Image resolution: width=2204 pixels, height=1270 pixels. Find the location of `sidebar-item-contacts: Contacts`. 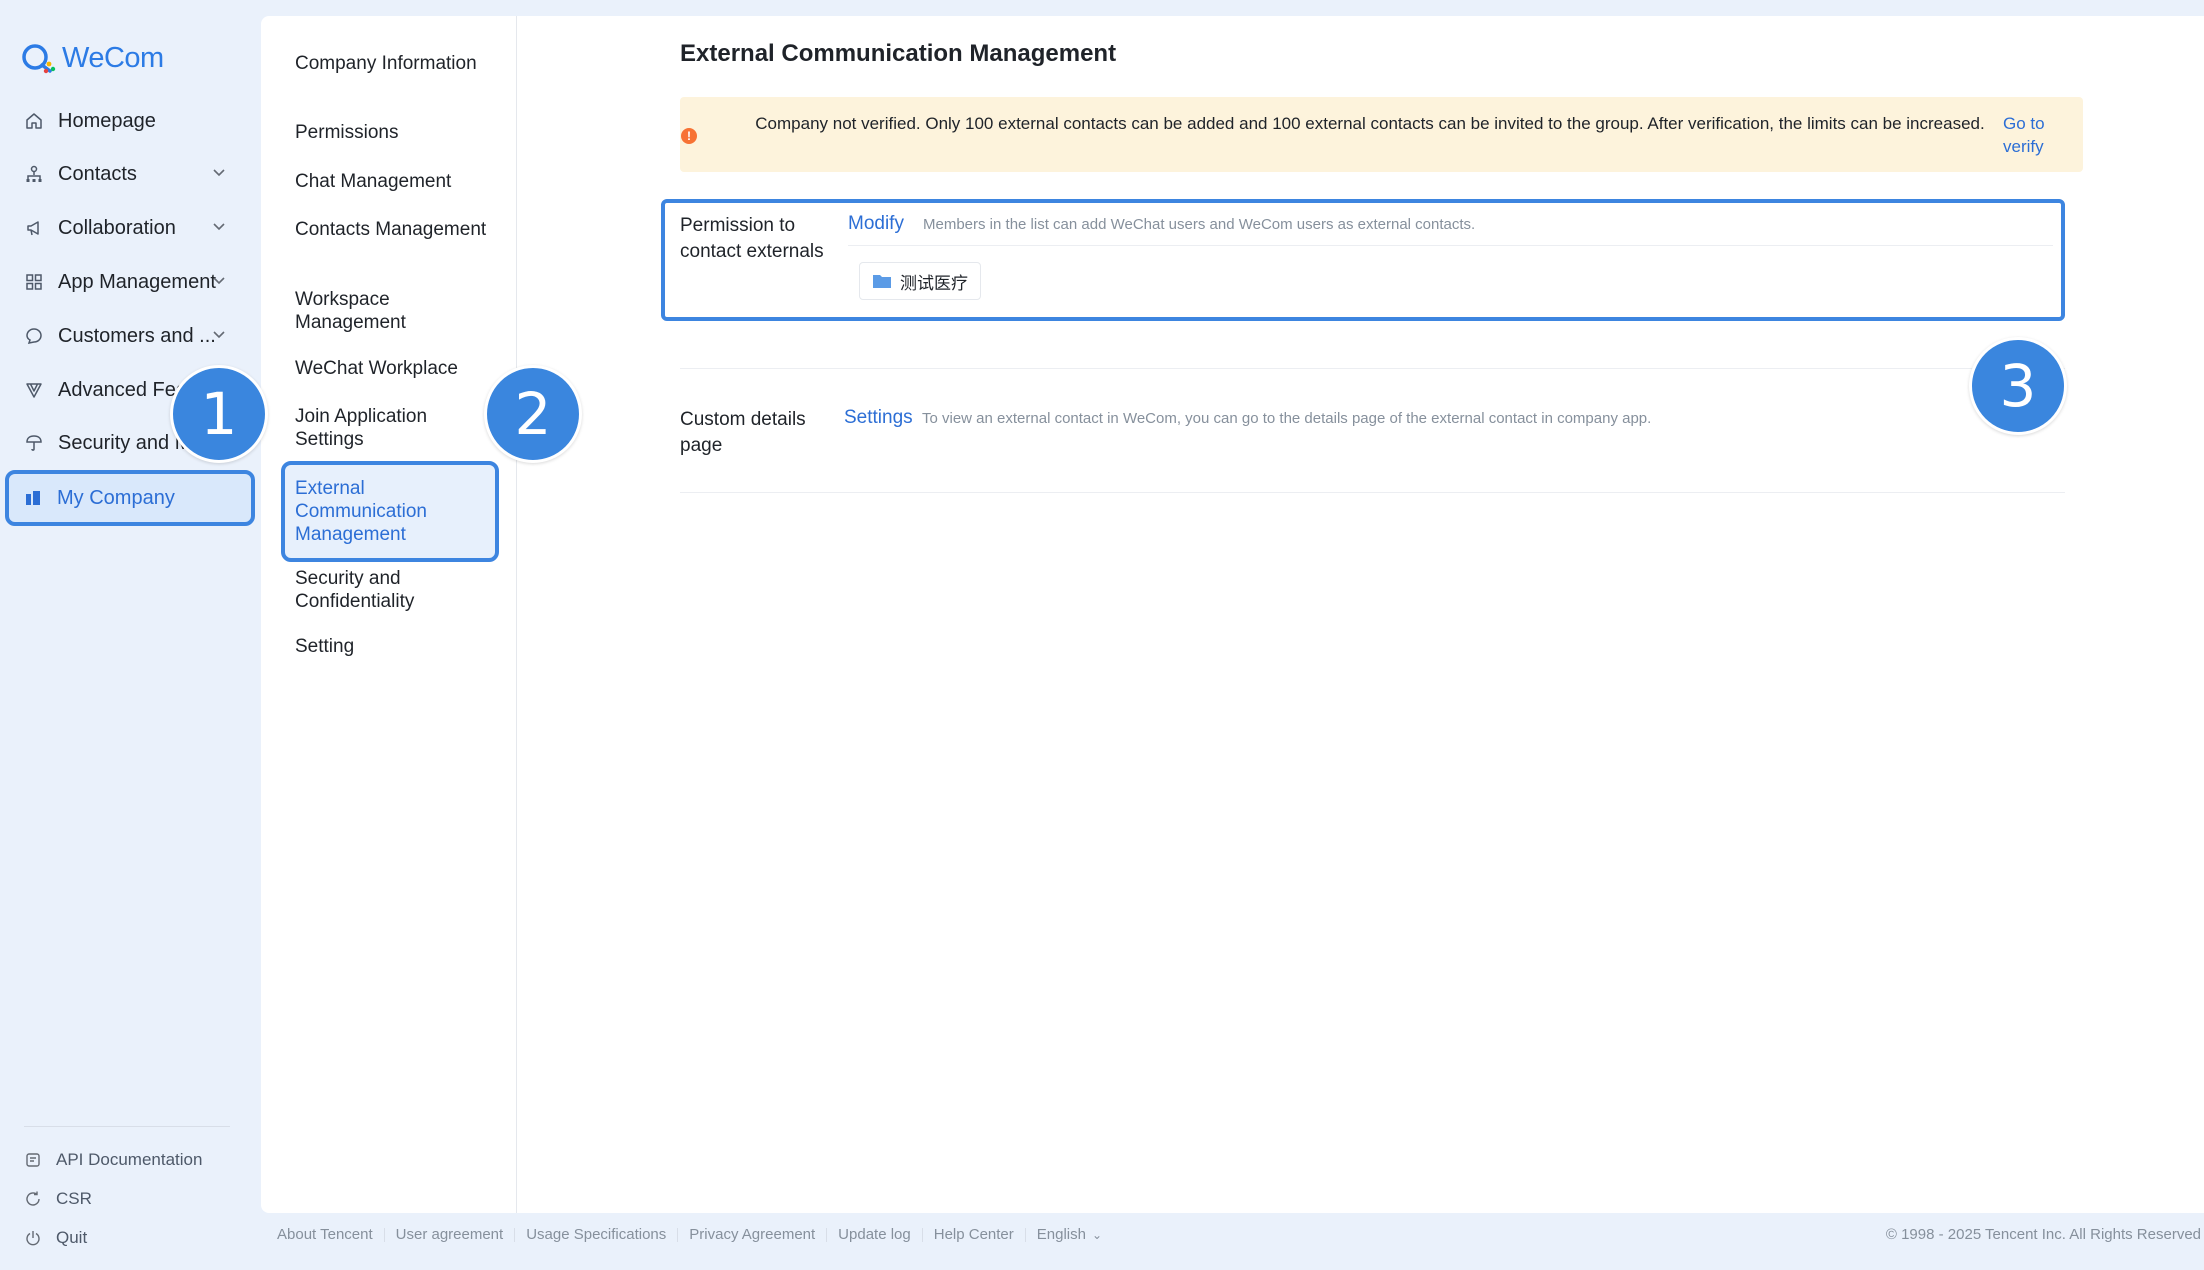

sidebar-item-contacts: Contacts is located at coordinates (130, 174).